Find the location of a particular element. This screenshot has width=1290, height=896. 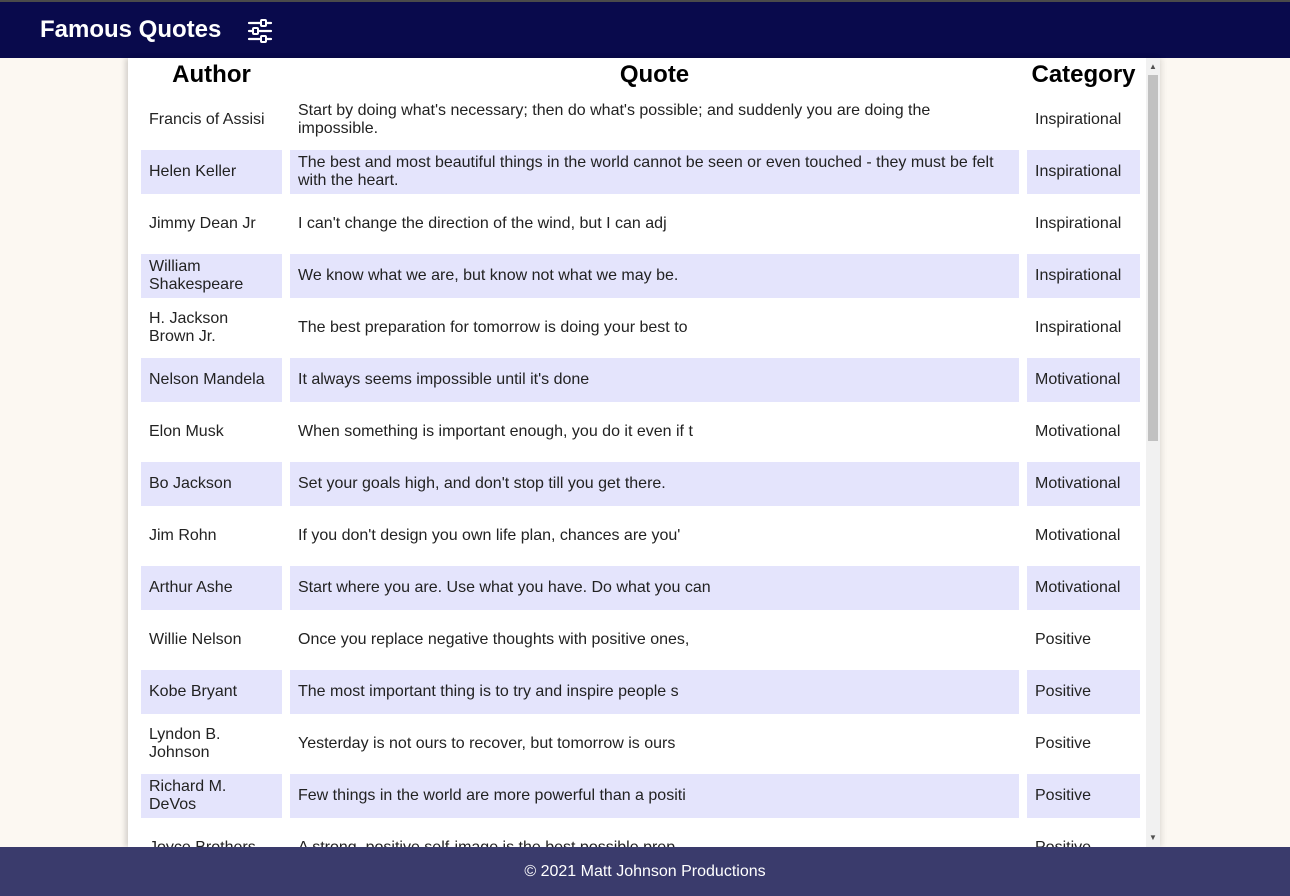

scroll-down-arrow-icon: ▼ is located at coordinates (1153, 838).